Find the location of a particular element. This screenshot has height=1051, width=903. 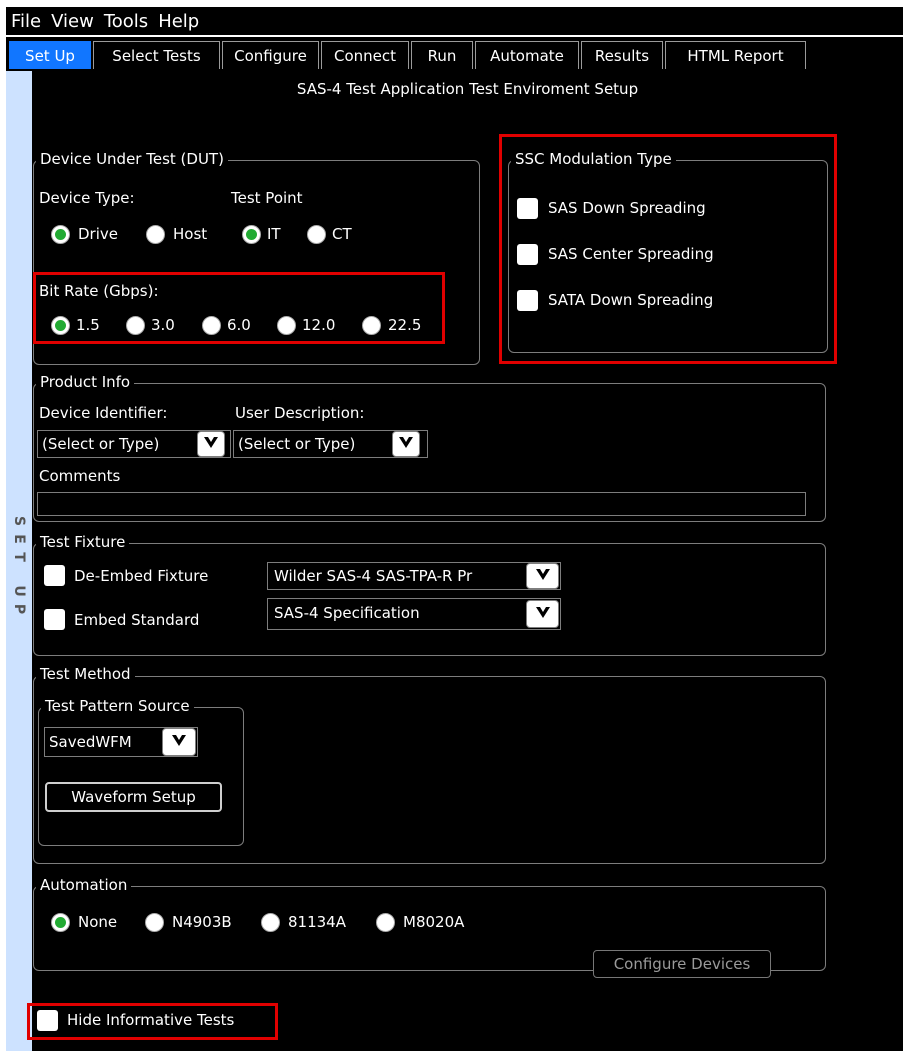

vertical-tab-rail: S E T U P is located at coordinates (19, 561).